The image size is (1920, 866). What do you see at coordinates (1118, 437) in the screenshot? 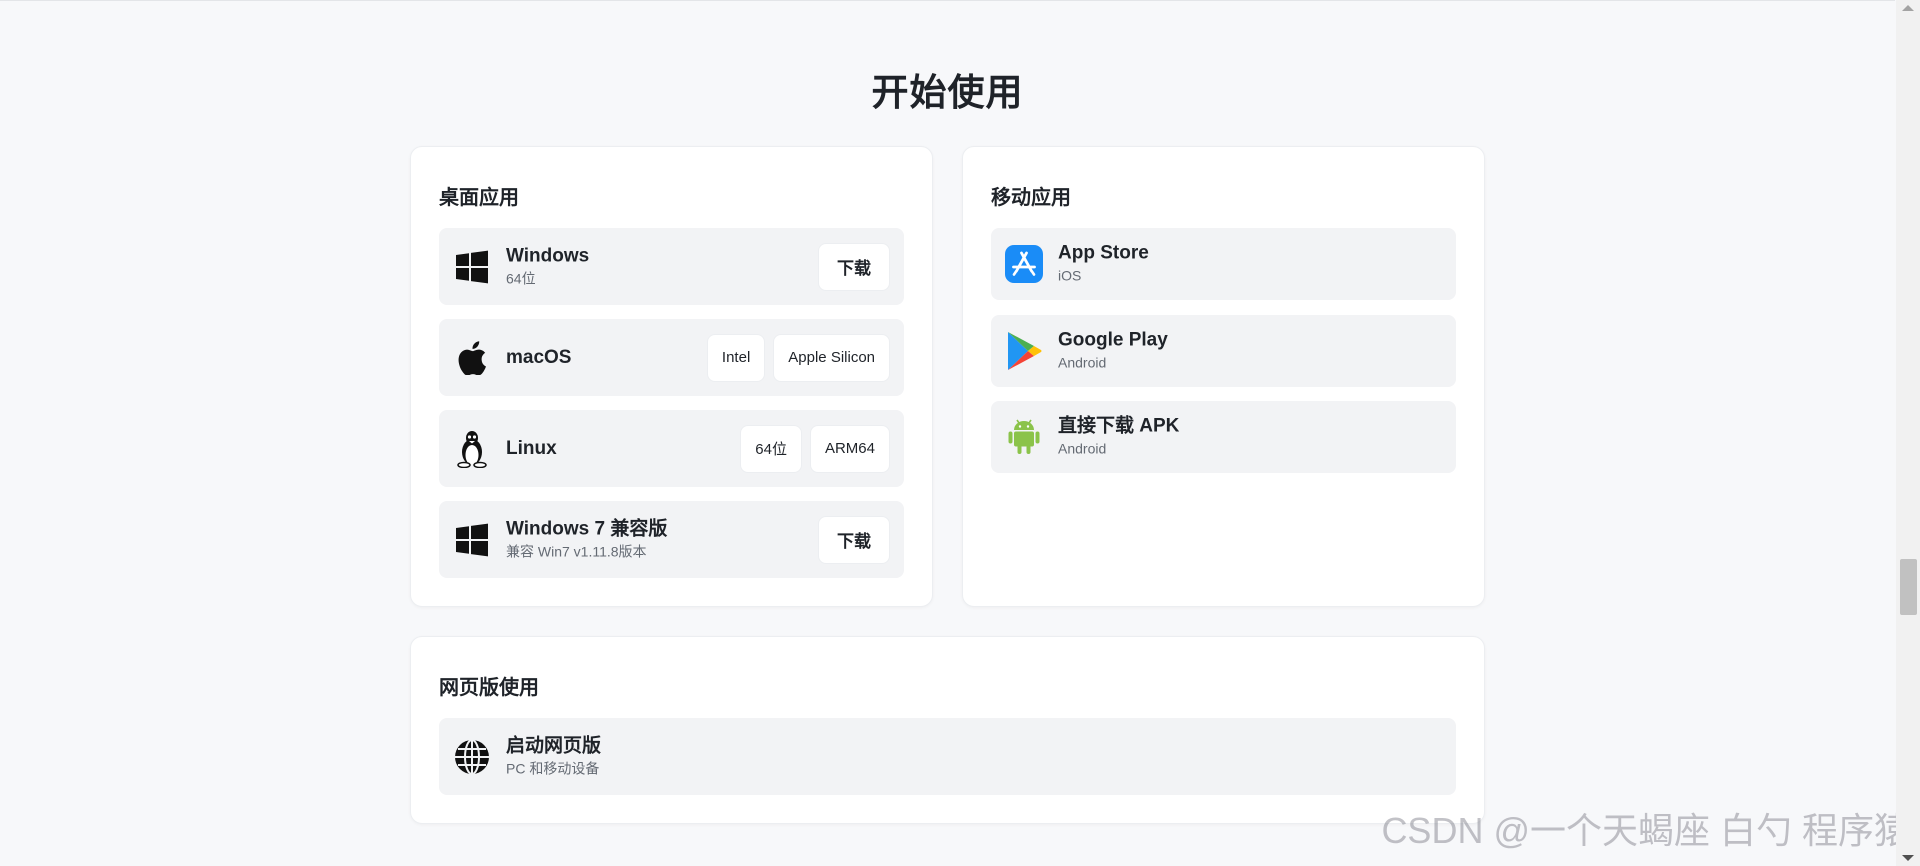
I see `item-text: 直接下载 APK Android` at bounding box center [1118, 437].